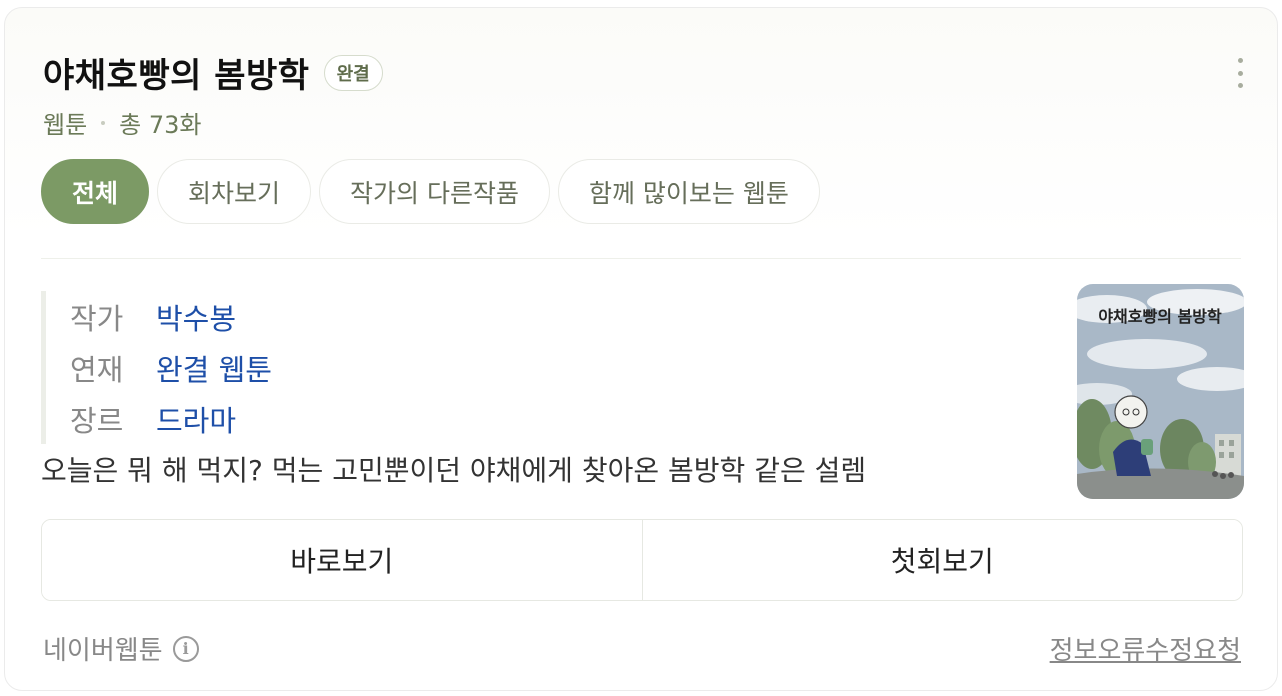  Describe the element at coordinates (353, 72) in the screenshot. I see `status-badge: 완결` at that location.